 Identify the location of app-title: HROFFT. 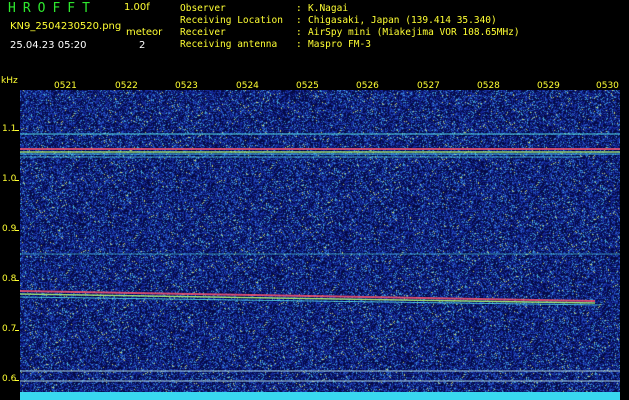
(52, 8).